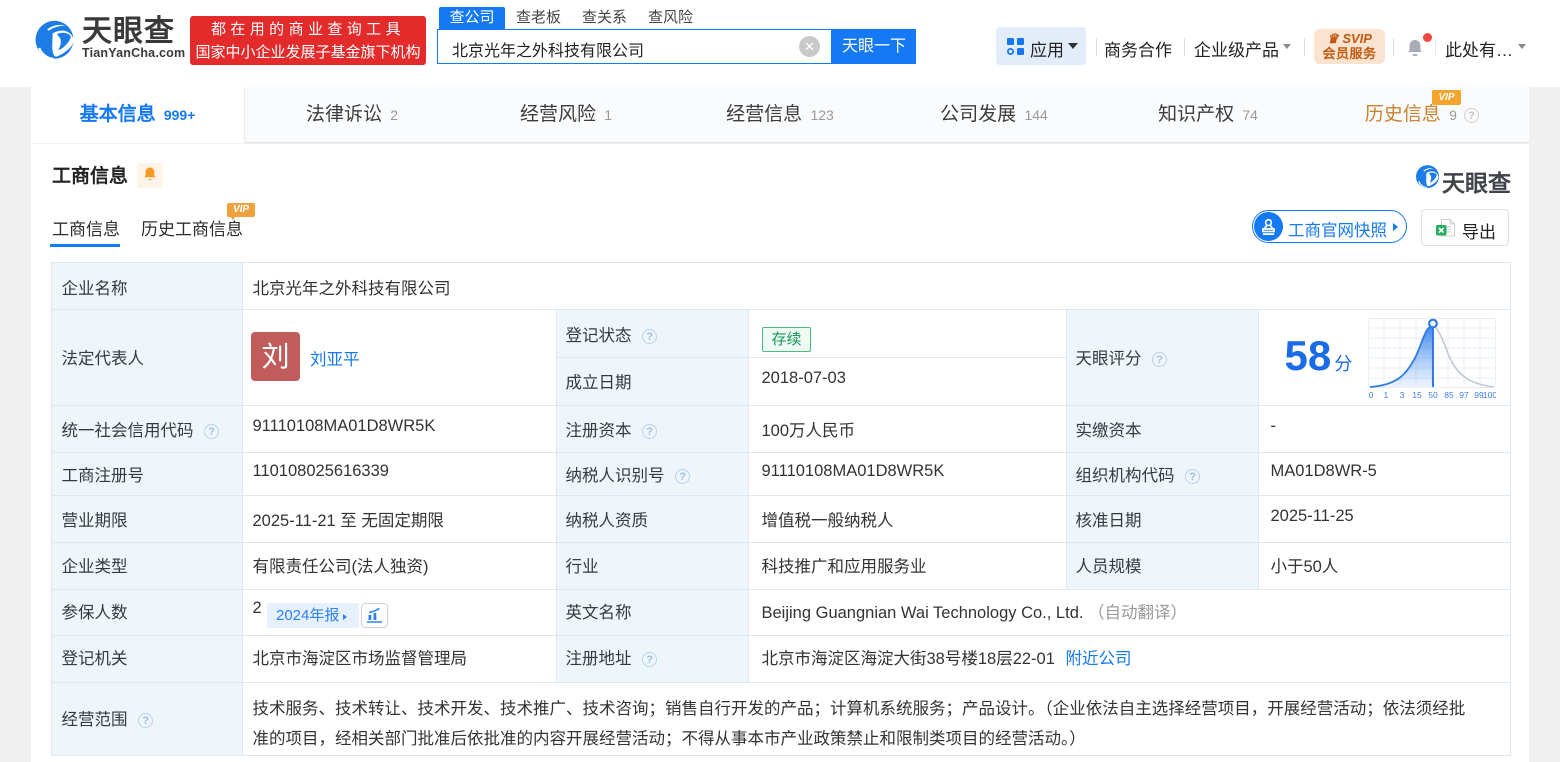 This screenshot has width=1560, height=762. Describe the element at coordinates (1449, 395) in the screenshot. I see `svg-text: 85` at that location.